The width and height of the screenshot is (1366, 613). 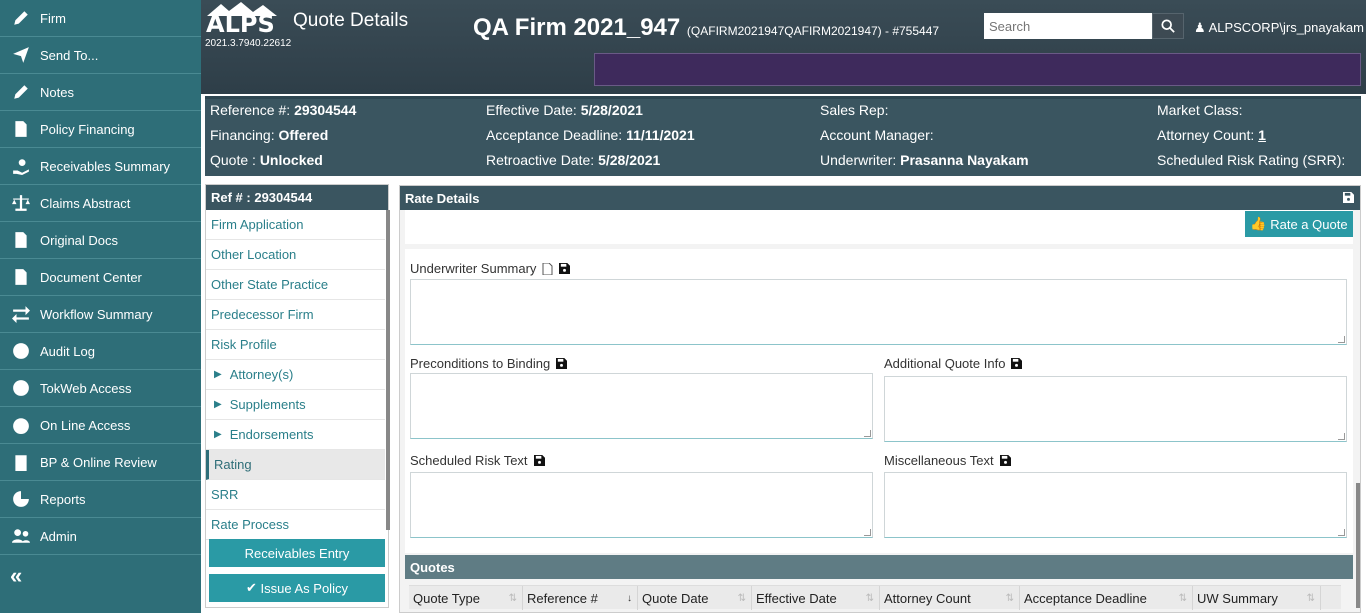 What do you see at coordinates (100, 388) in the screenshot?
I see `nav-item-tokweb-access: TokWeb Access` at bounding box center [100, 388].